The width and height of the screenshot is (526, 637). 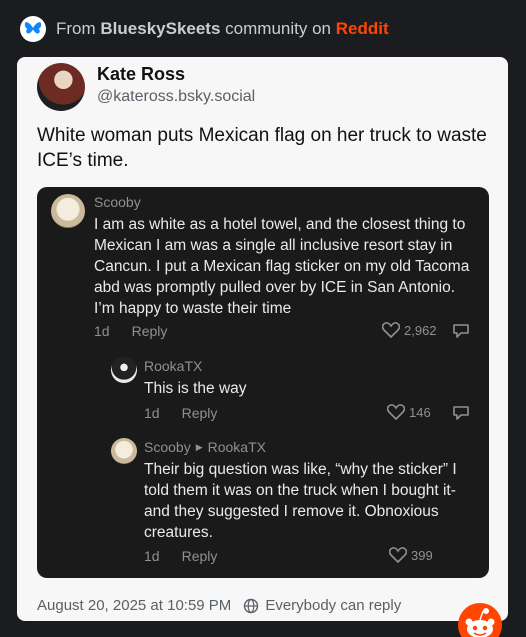 What do you see at coordinates (195, 388) in the screenshot?
I see `comment-text: This is the way` at bounding box center [195, 388].